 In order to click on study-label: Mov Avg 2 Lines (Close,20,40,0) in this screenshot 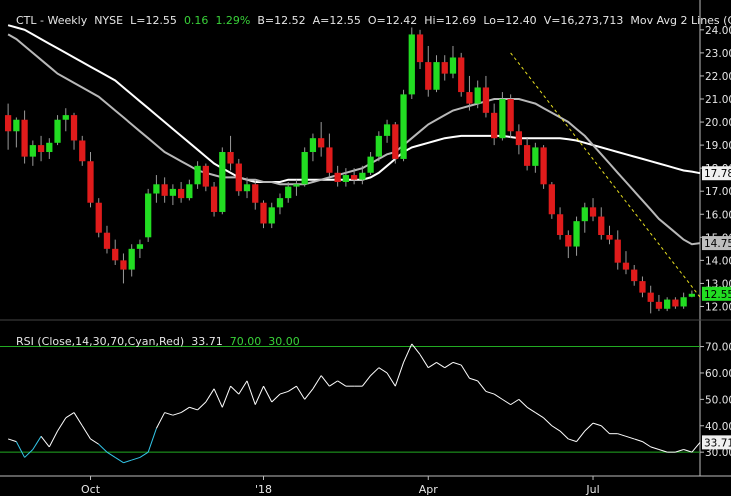, I will do `click(680, 20)`.